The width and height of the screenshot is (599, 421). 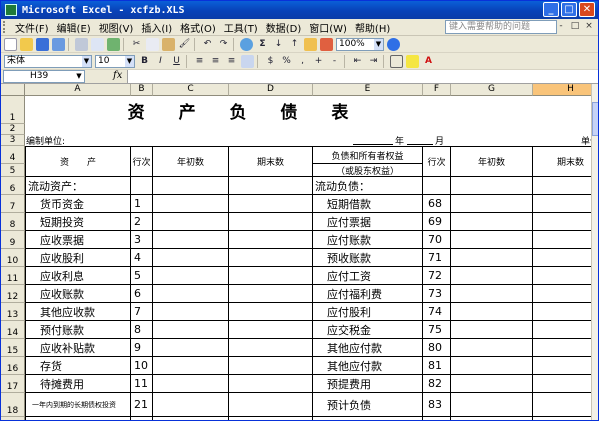 What do you see at coordinates (594, 252) in the screenshot?
I see `vertical-scrollbar` at bounding box center [594, 252].